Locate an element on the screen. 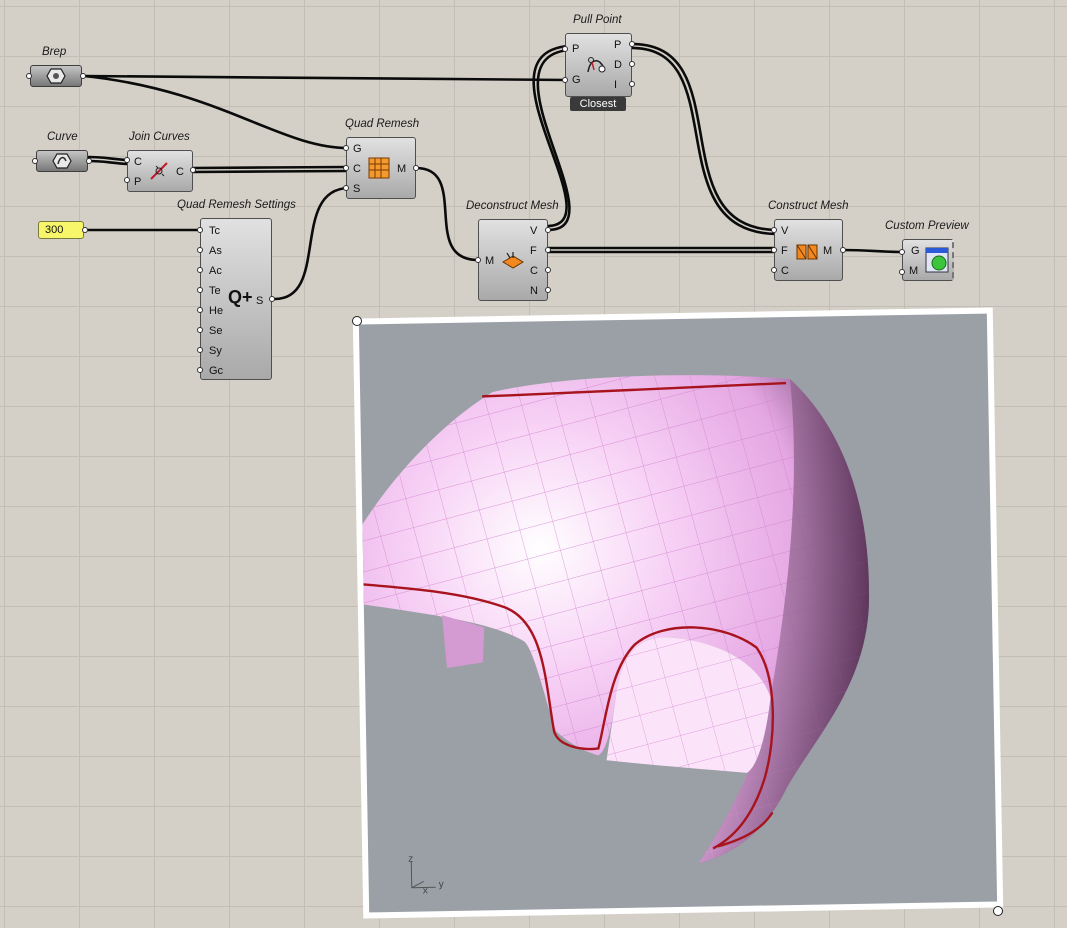 Image resolution: width=1067 pixels, height=928 pixels. custom-preview-m-grip is located at coordinates (902, 272).